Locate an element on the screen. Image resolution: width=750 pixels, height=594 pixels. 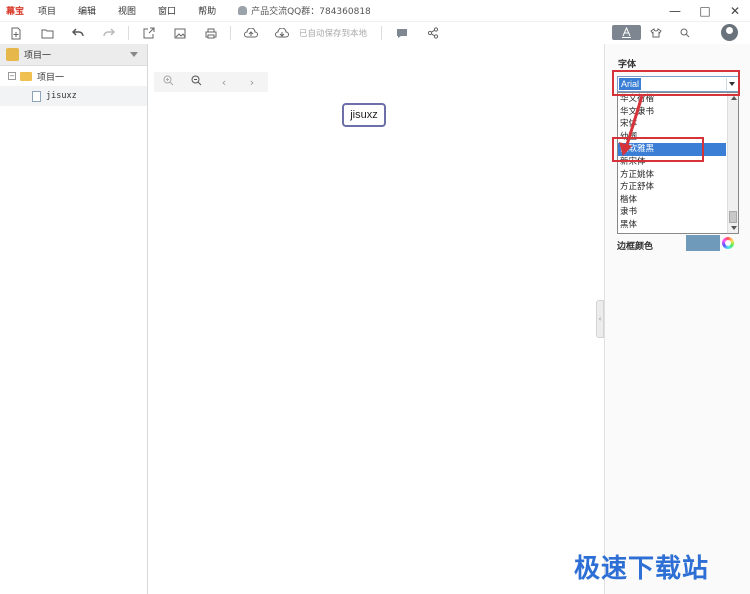
annotation-arrow is located at coordinates (631, 125).